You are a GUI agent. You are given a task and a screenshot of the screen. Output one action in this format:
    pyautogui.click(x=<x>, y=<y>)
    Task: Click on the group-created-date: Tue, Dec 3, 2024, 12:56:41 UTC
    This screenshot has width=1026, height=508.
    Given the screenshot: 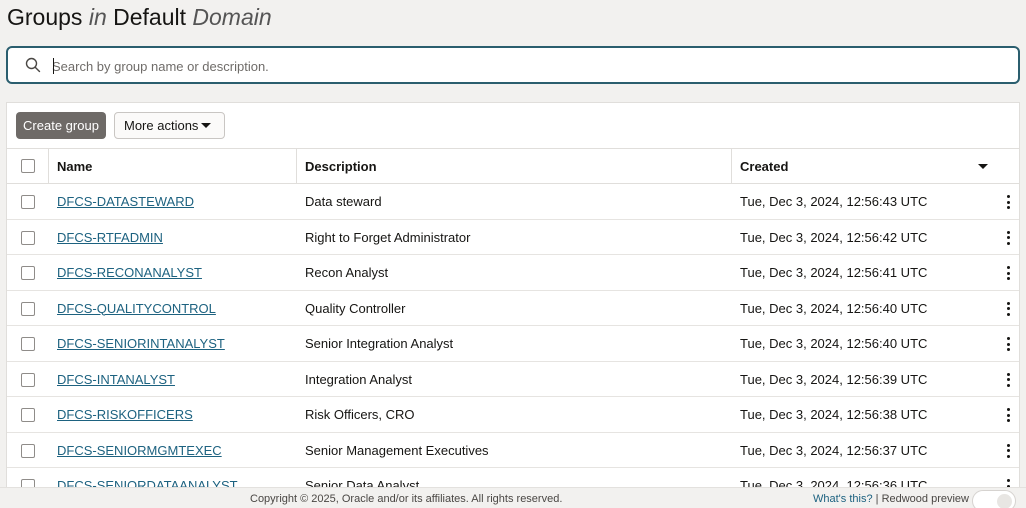 What is the action you would take?
    pyautogui.click(x=834, y=272)
    